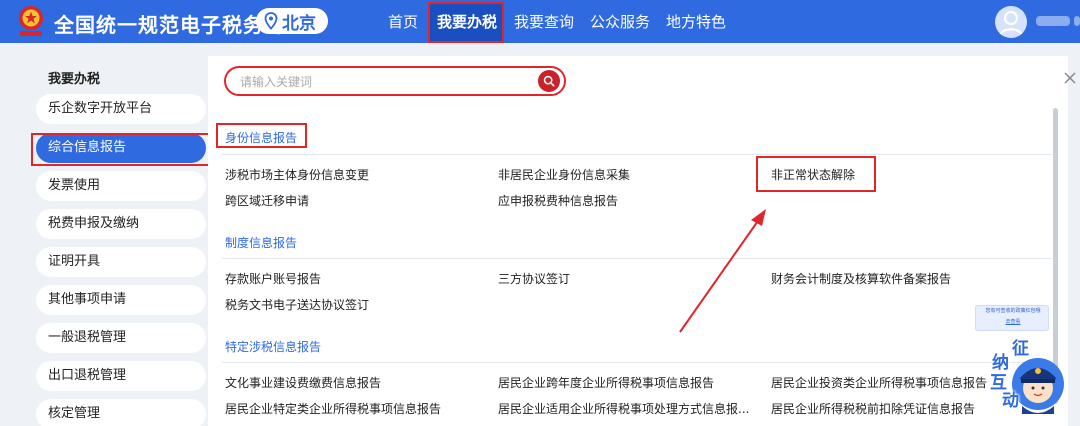  I want to click on sidebar-highlight-box, so click(121, 149).